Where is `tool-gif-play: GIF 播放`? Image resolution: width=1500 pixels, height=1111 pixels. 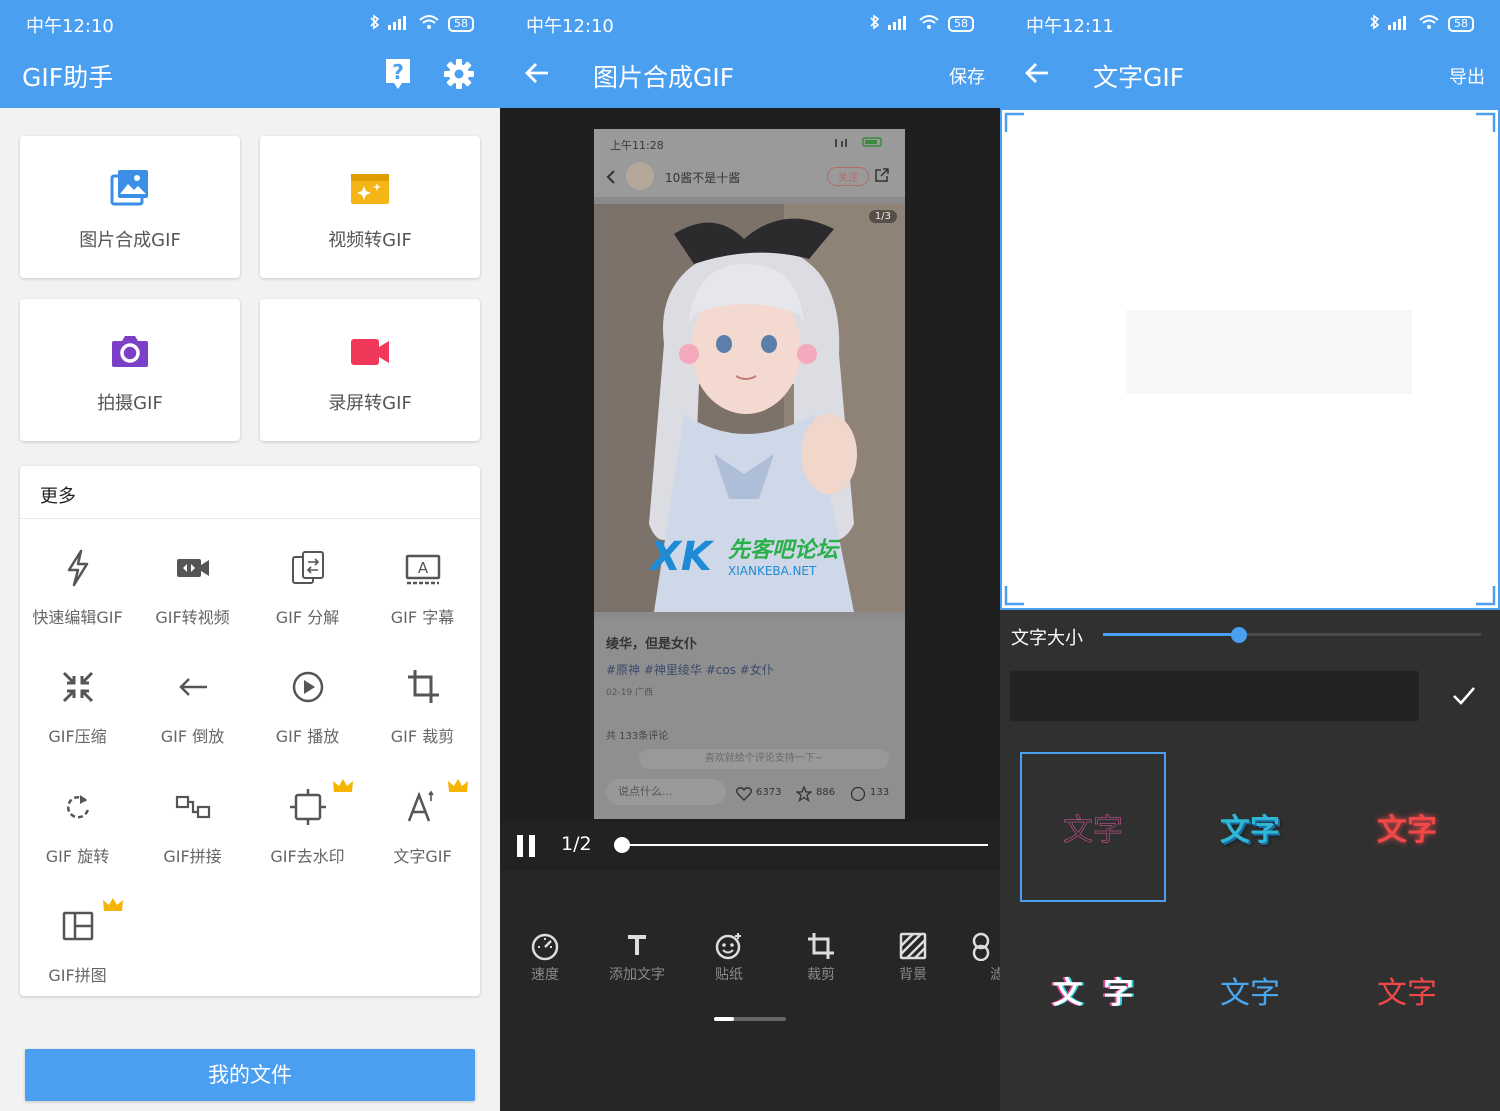
tool-gif-play: GIF 播放 is located at coordinates (307, 712).